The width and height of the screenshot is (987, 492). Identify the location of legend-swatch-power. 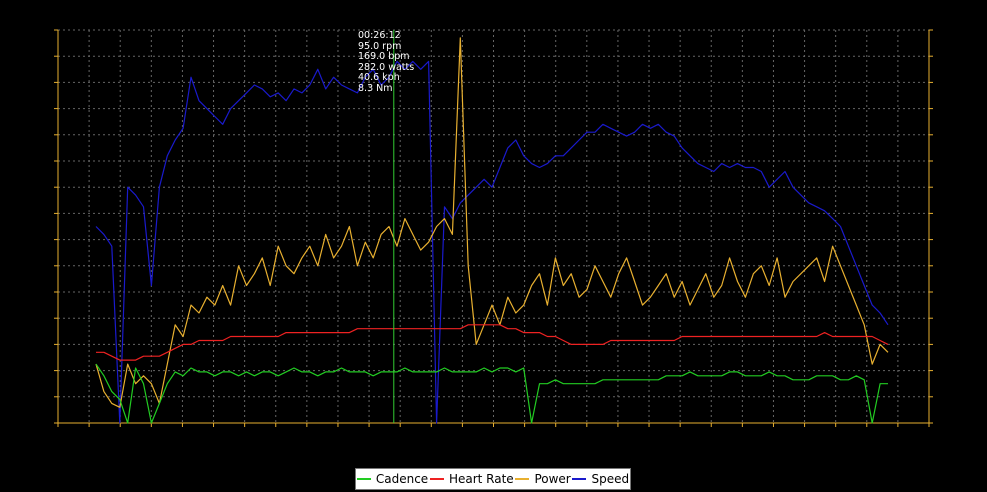
(522, 479).